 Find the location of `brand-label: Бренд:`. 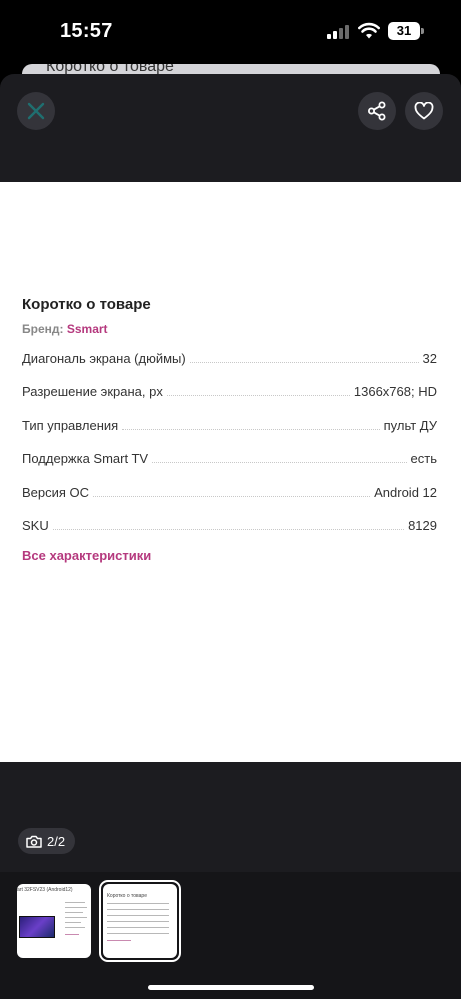

brand-label: Бренд: is located at coordinates (43, 329).